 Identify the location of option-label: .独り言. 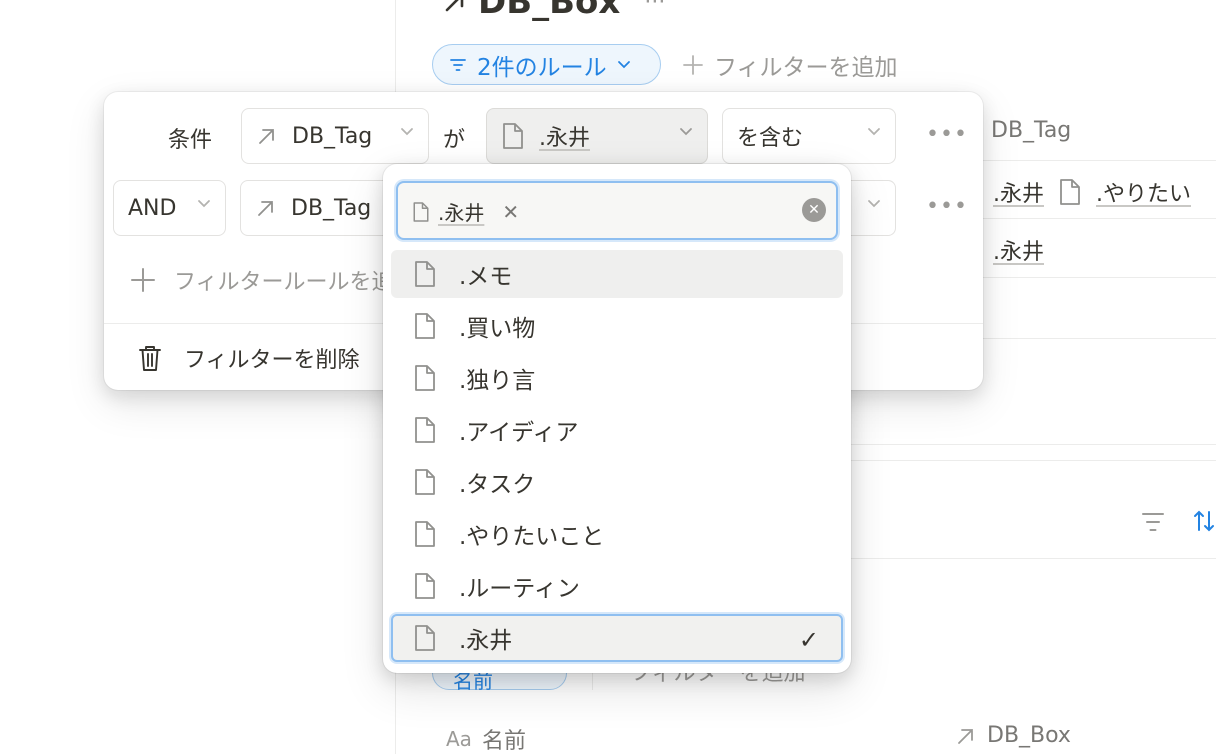
(497, 381).